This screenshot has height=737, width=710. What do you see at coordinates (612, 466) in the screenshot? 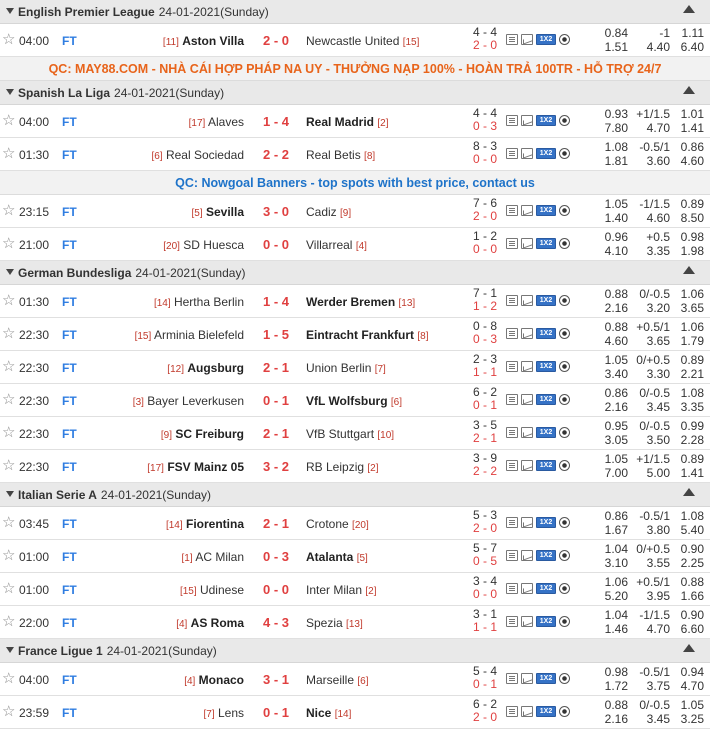
I see `odds-column: 1.05 7.00` at bounding box center [612, 466].